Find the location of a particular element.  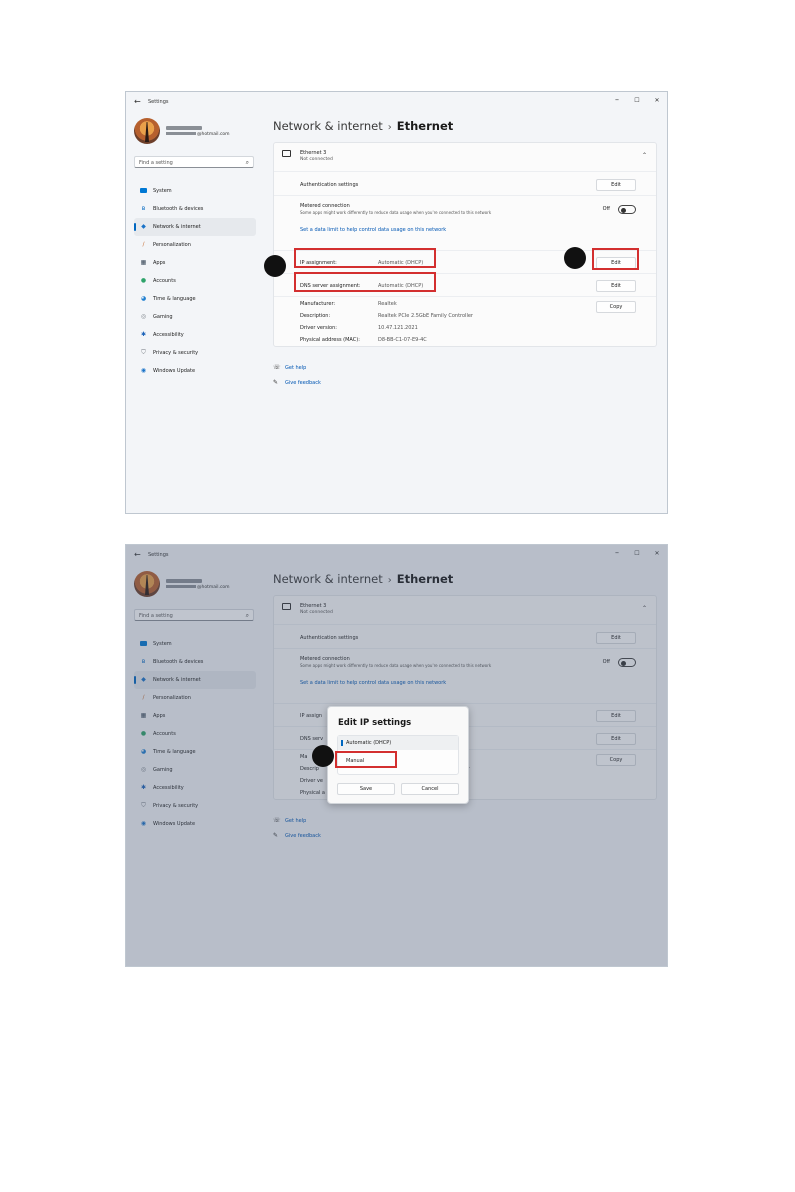

search-input: Find a setting ⌕ is located at coordinates (194, 162).